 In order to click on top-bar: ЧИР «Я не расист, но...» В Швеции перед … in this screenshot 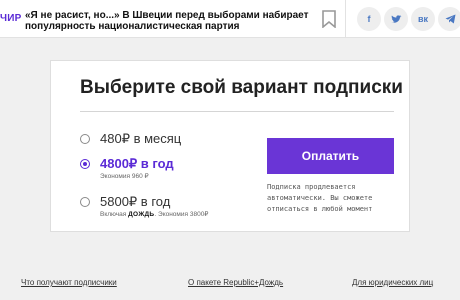, I will do `click(230, 19)`.